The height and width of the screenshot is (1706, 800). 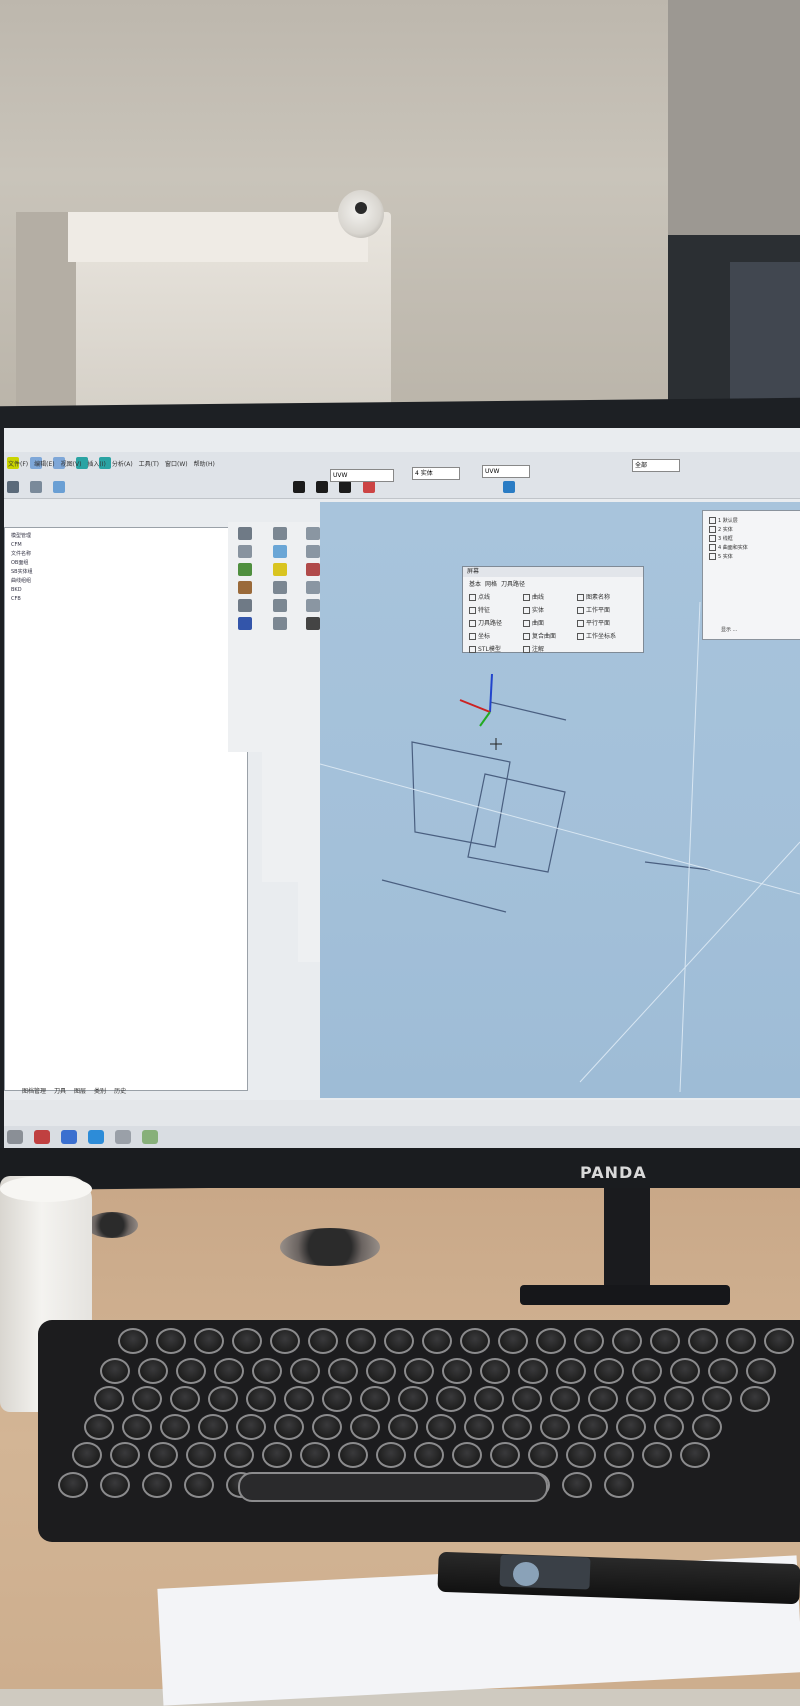 What do you see at coordinates (280, 587) in the screenshot?
I see `revolve-tool-icon` at bounding box center [280, 587].